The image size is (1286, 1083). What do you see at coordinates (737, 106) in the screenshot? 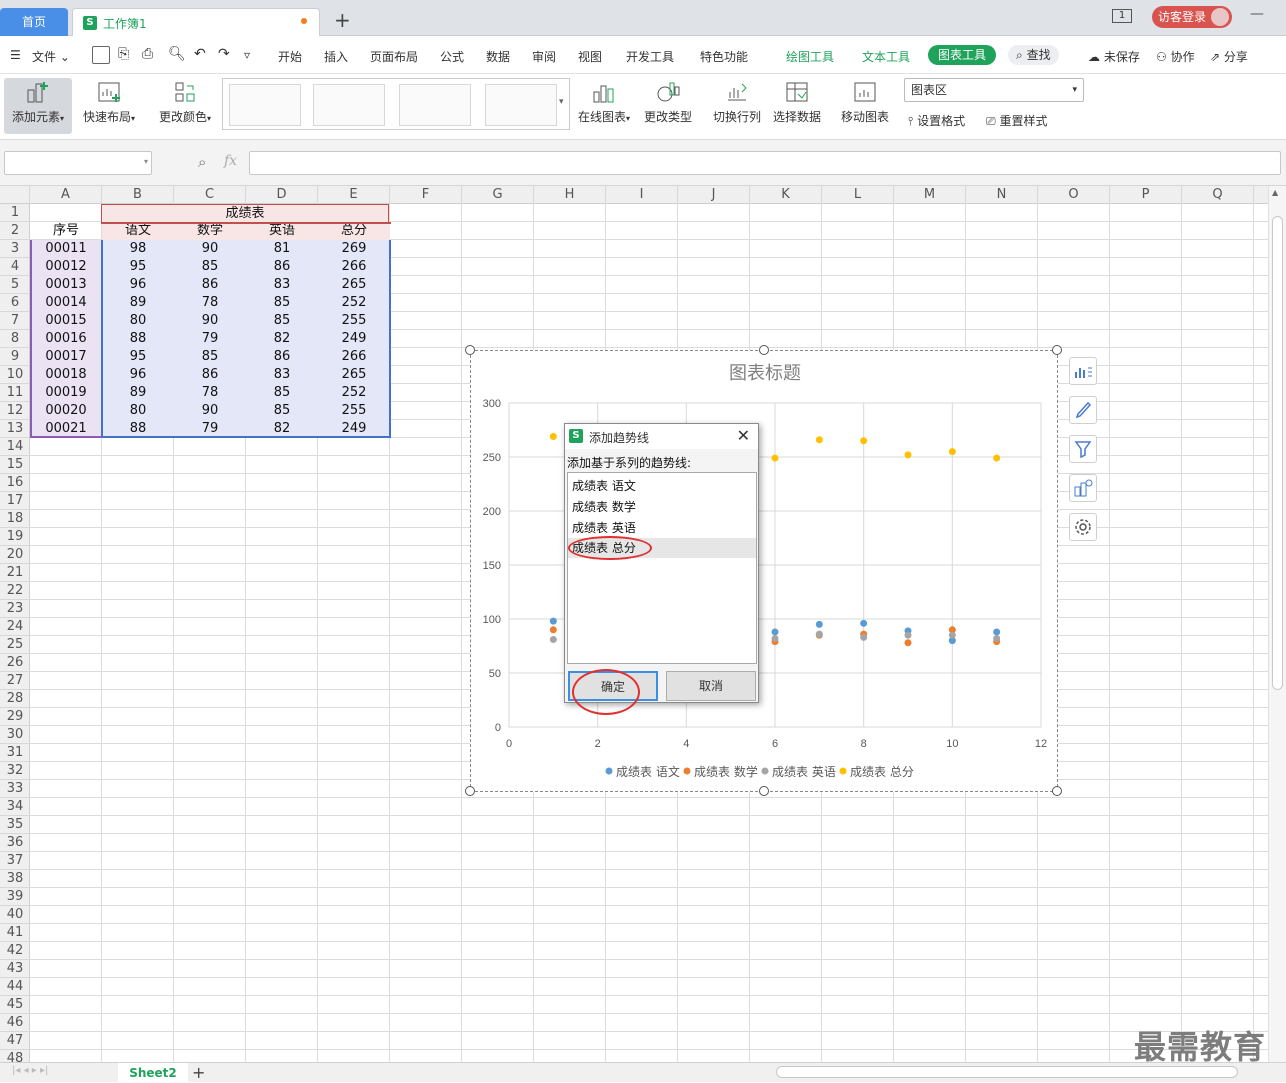
I see `switch-rowcol-button: 切换行列` at bounding box center [737, 106].